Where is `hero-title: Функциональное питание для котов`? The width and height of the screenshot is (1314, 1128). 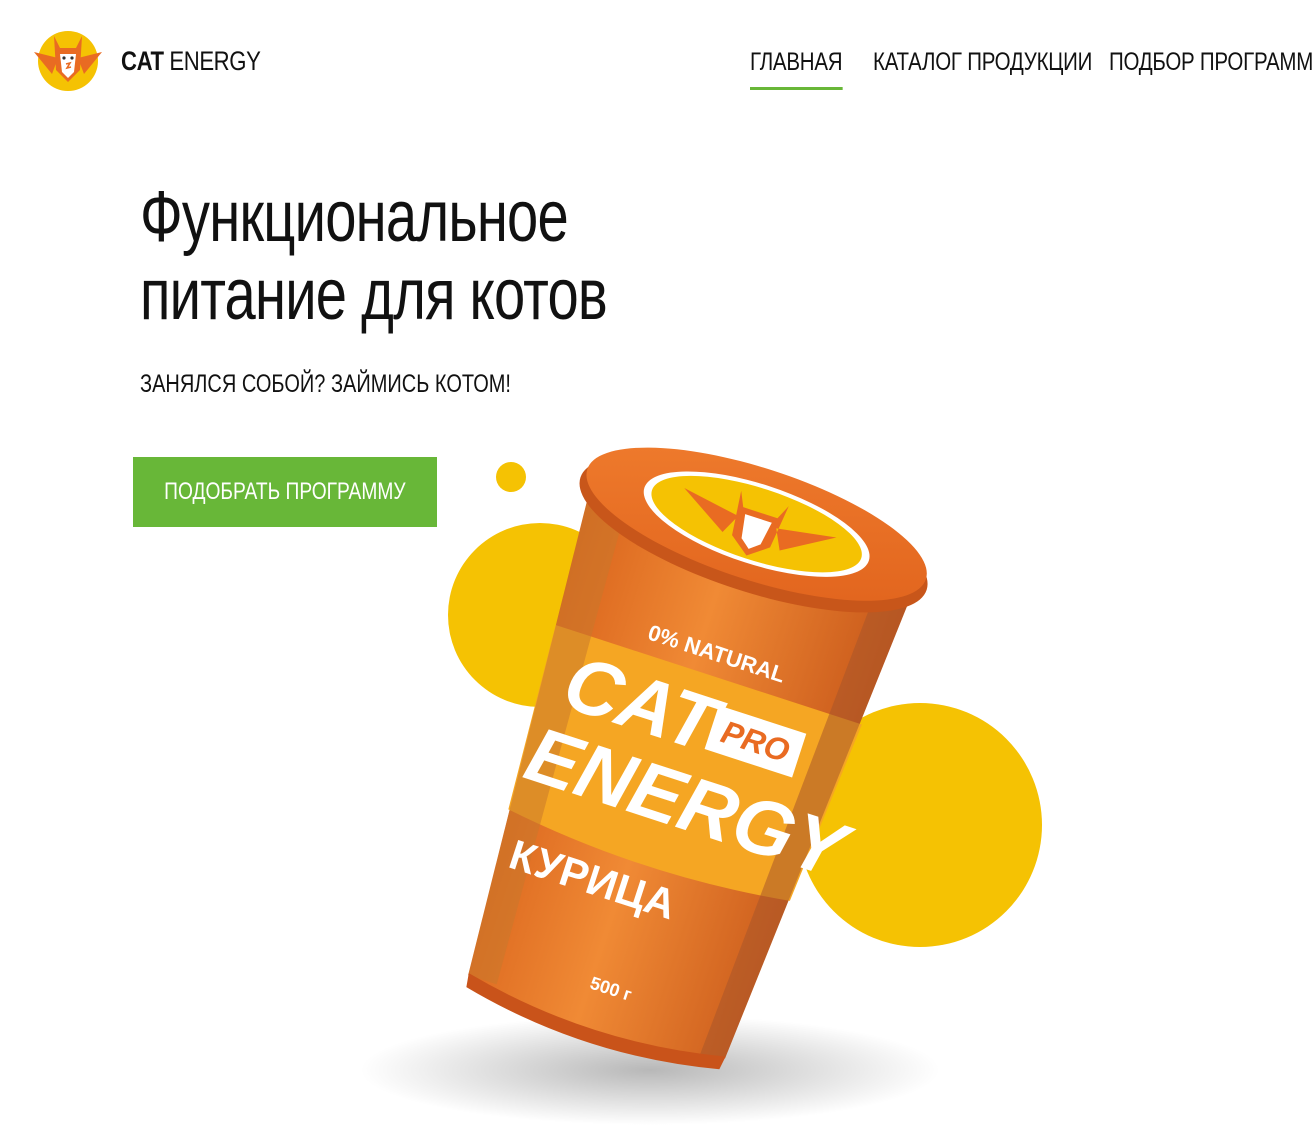 hero-title: Функциональное питание для котов is located at coordinates (374, 256).